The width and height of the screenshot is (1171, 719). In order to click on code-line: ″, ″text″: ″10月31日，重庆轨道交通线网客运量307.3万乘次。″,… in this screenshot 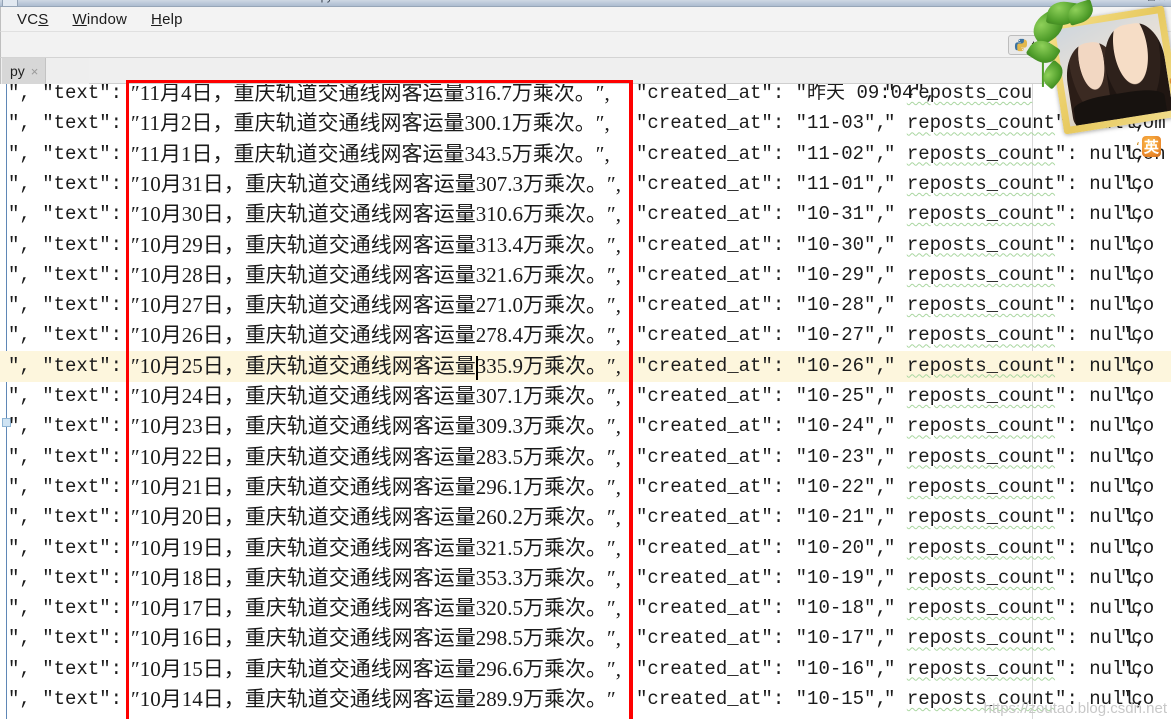, I will do `click(585, 184)`.